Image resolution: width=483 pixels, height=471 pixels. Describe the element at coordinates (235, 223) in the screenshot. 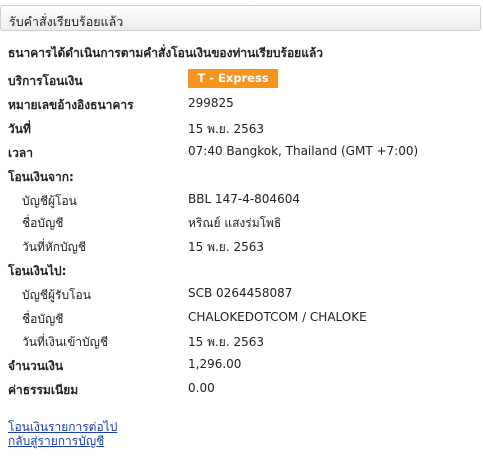

I see `from-name-value: หริณย์ แสงร่มโพธิ` at that location.